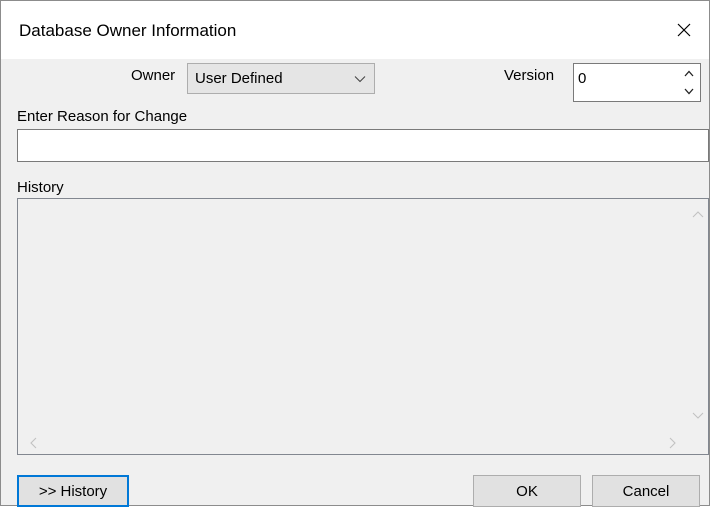 This screenshot has width=712, height=508. What do you see at coordinates (40, 187) in the screenshot?
I see `history-label: History` at bounding box center [40, 187].